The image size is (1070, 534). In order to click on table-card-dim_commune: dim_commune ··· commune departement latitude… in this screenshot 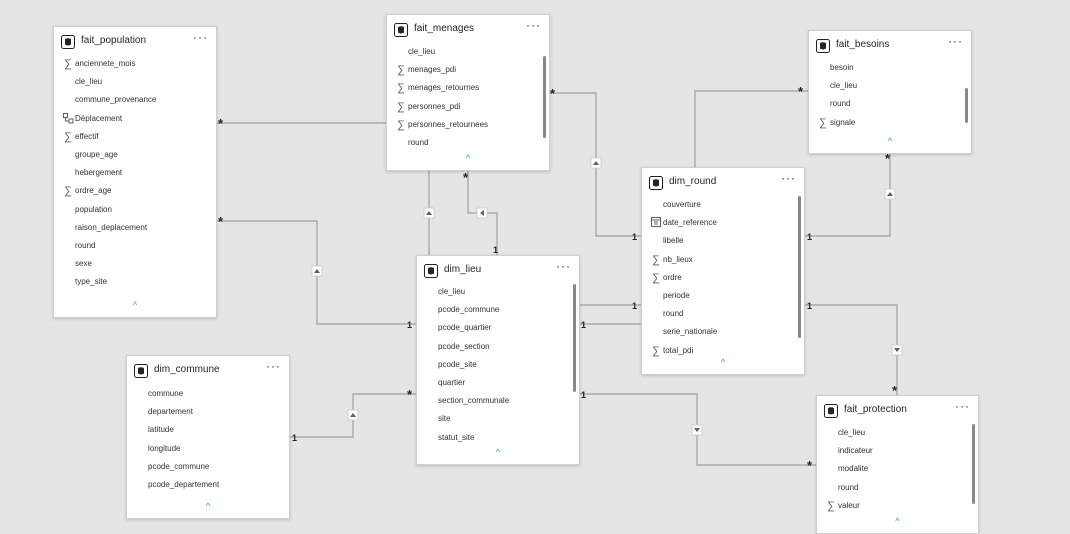, I will do `click(208, 437)`.